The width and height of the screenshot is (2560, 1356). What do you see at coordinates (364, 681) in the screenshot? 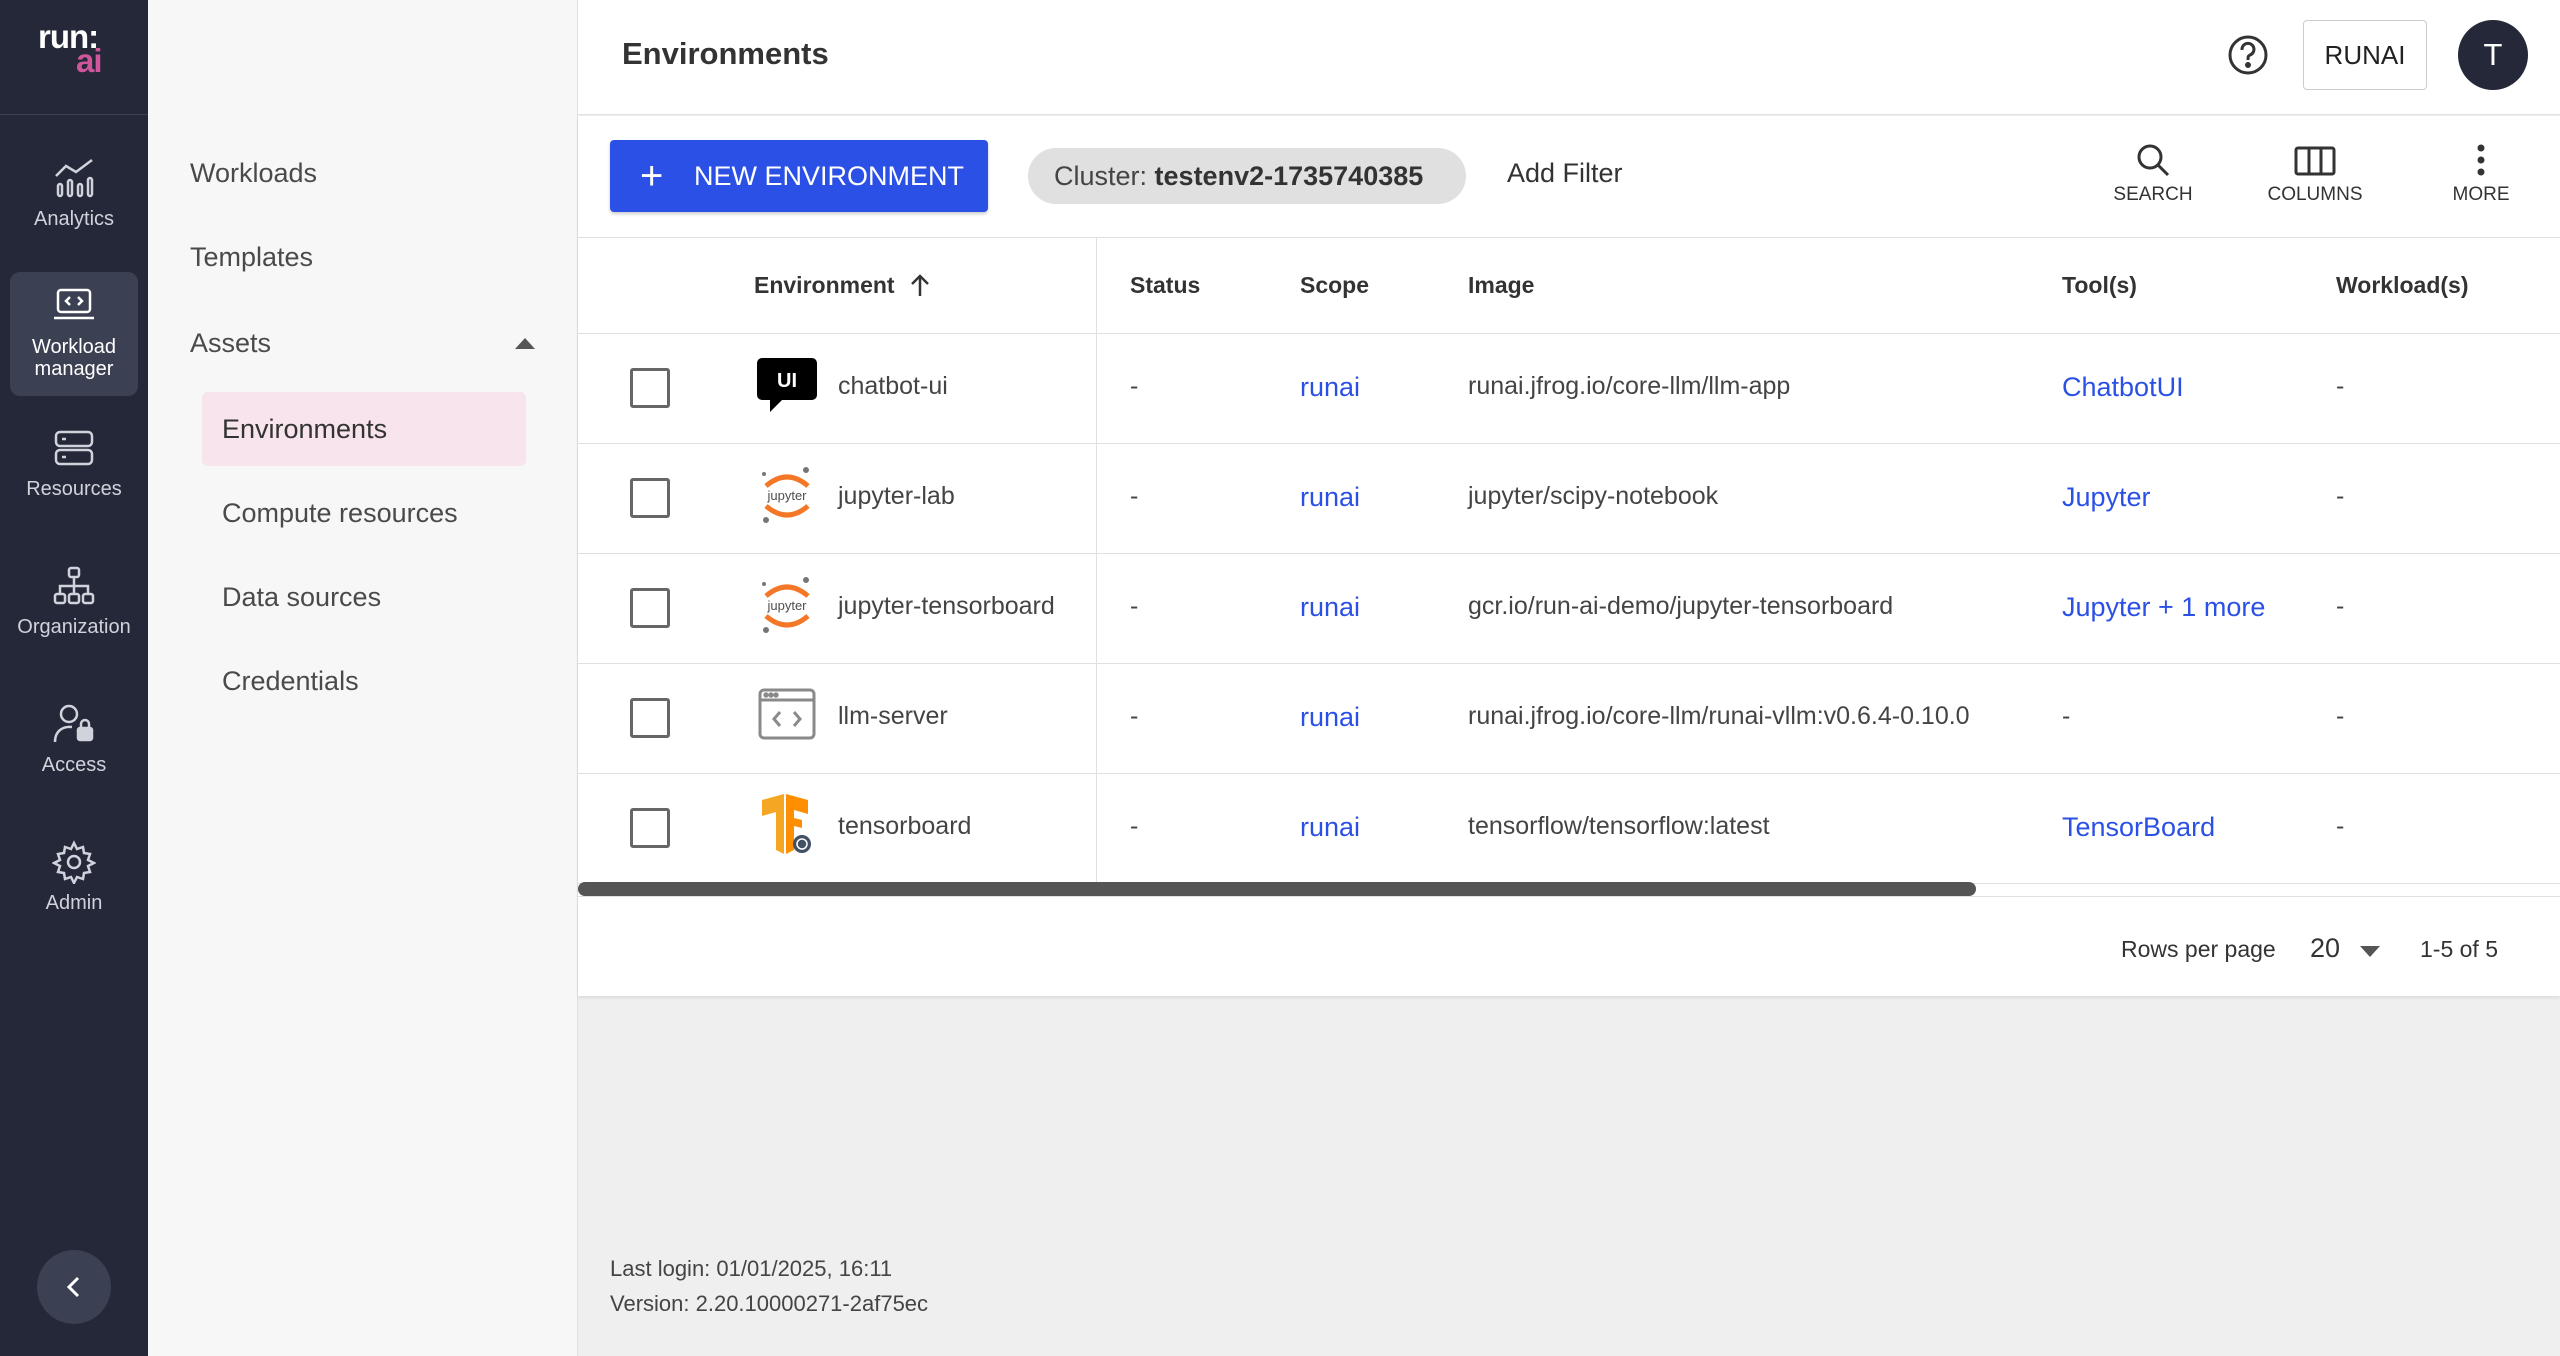
I see `nav-credentials: Credentials` at bounding box center [364, 681].